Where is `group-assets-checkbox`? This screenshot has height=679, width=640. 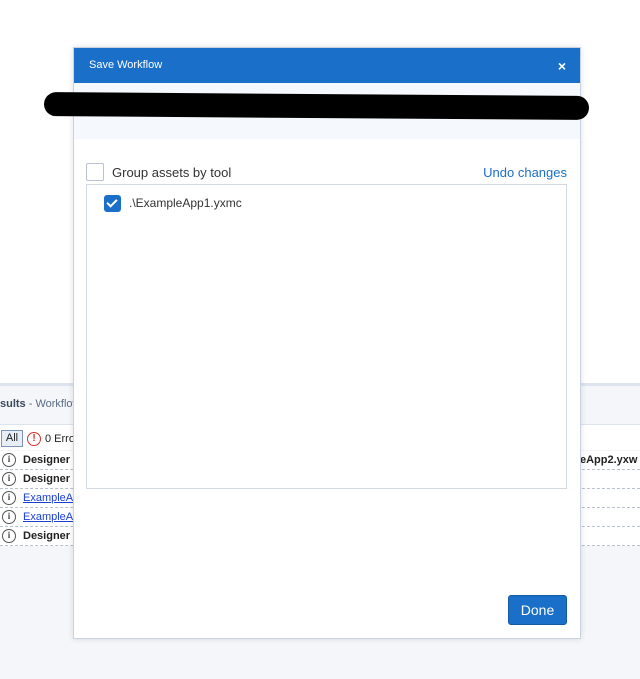
group-assets-checkbox is located at coordinates (95, 172).